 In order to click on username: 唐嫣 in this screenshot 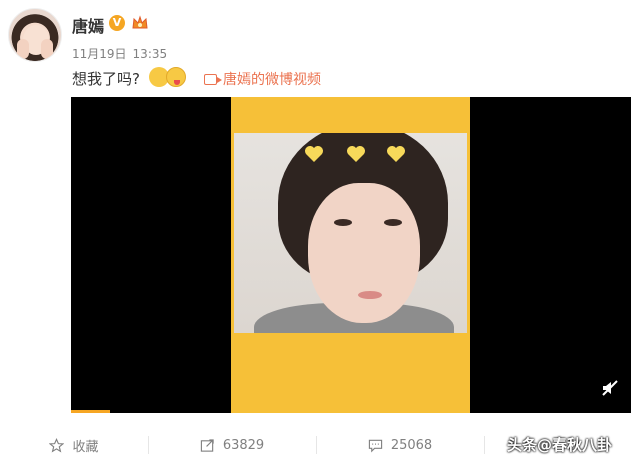, I will do `click(88, 25)`.